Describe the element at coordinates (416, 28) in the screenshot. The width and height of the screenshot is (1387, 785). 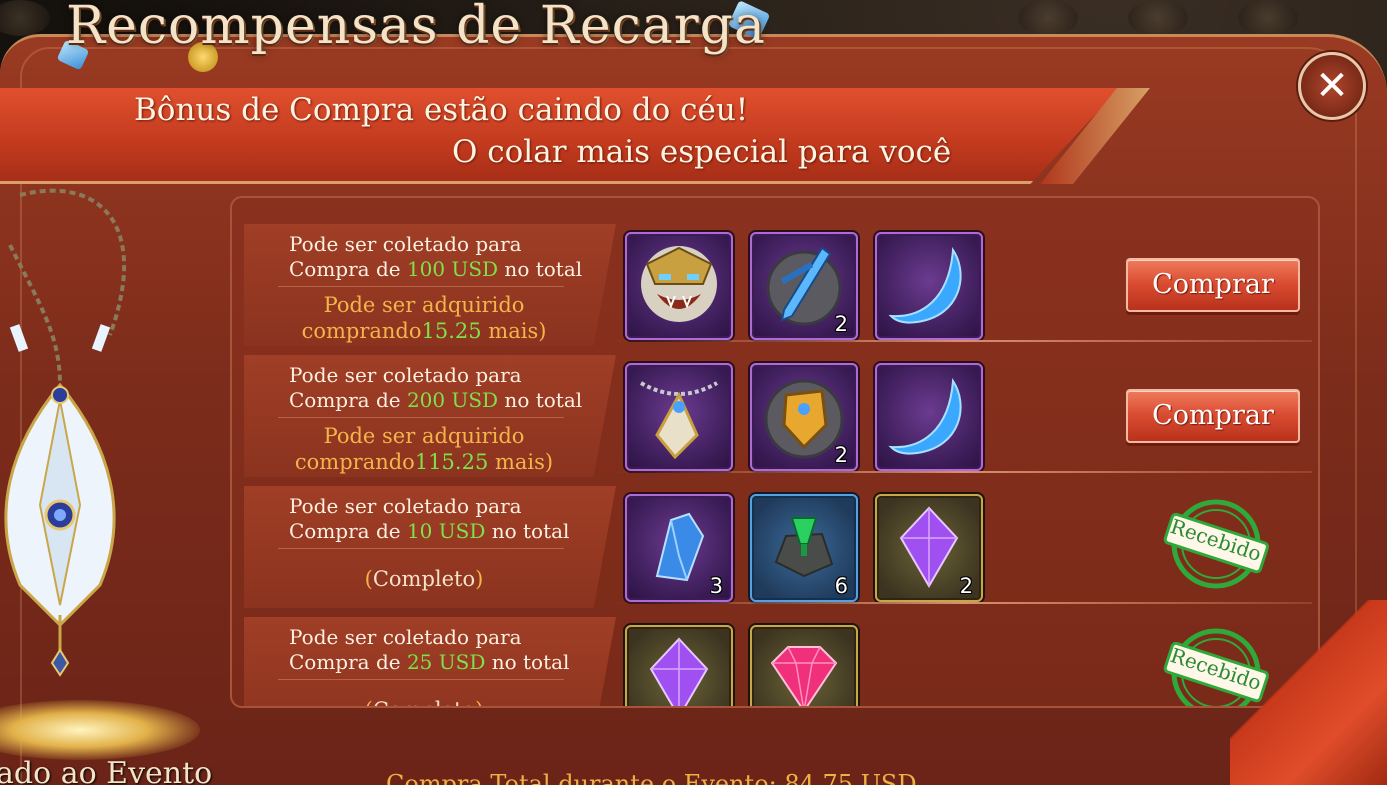
I see `page-title: Recompensas de Recarga` at that location.